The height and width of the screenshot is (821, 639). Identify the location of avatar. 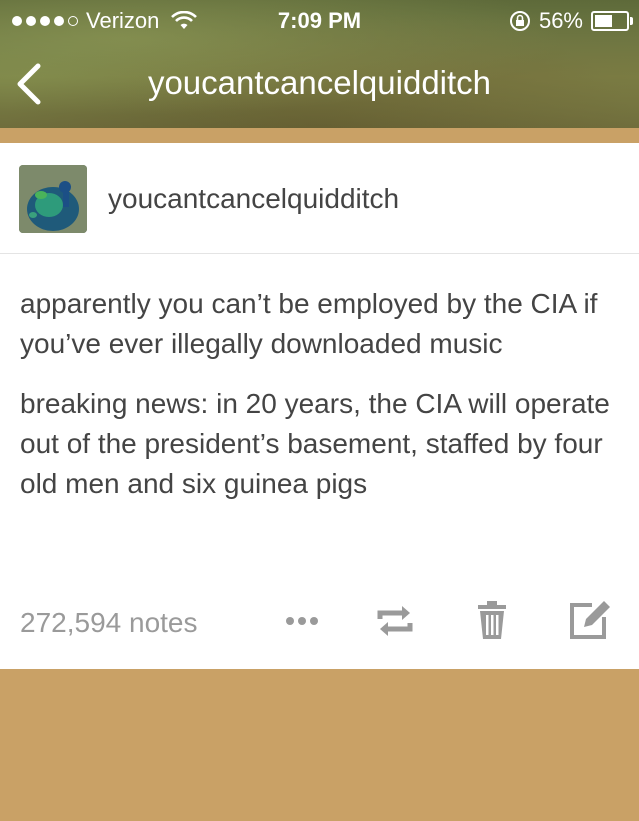
(53, 199).